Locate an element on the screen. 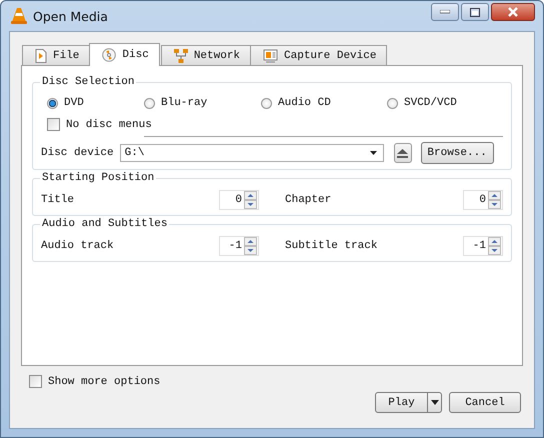 This screenshot has height=438, width=544. group-title: Disc Selection is located at coordinates (88, 82).